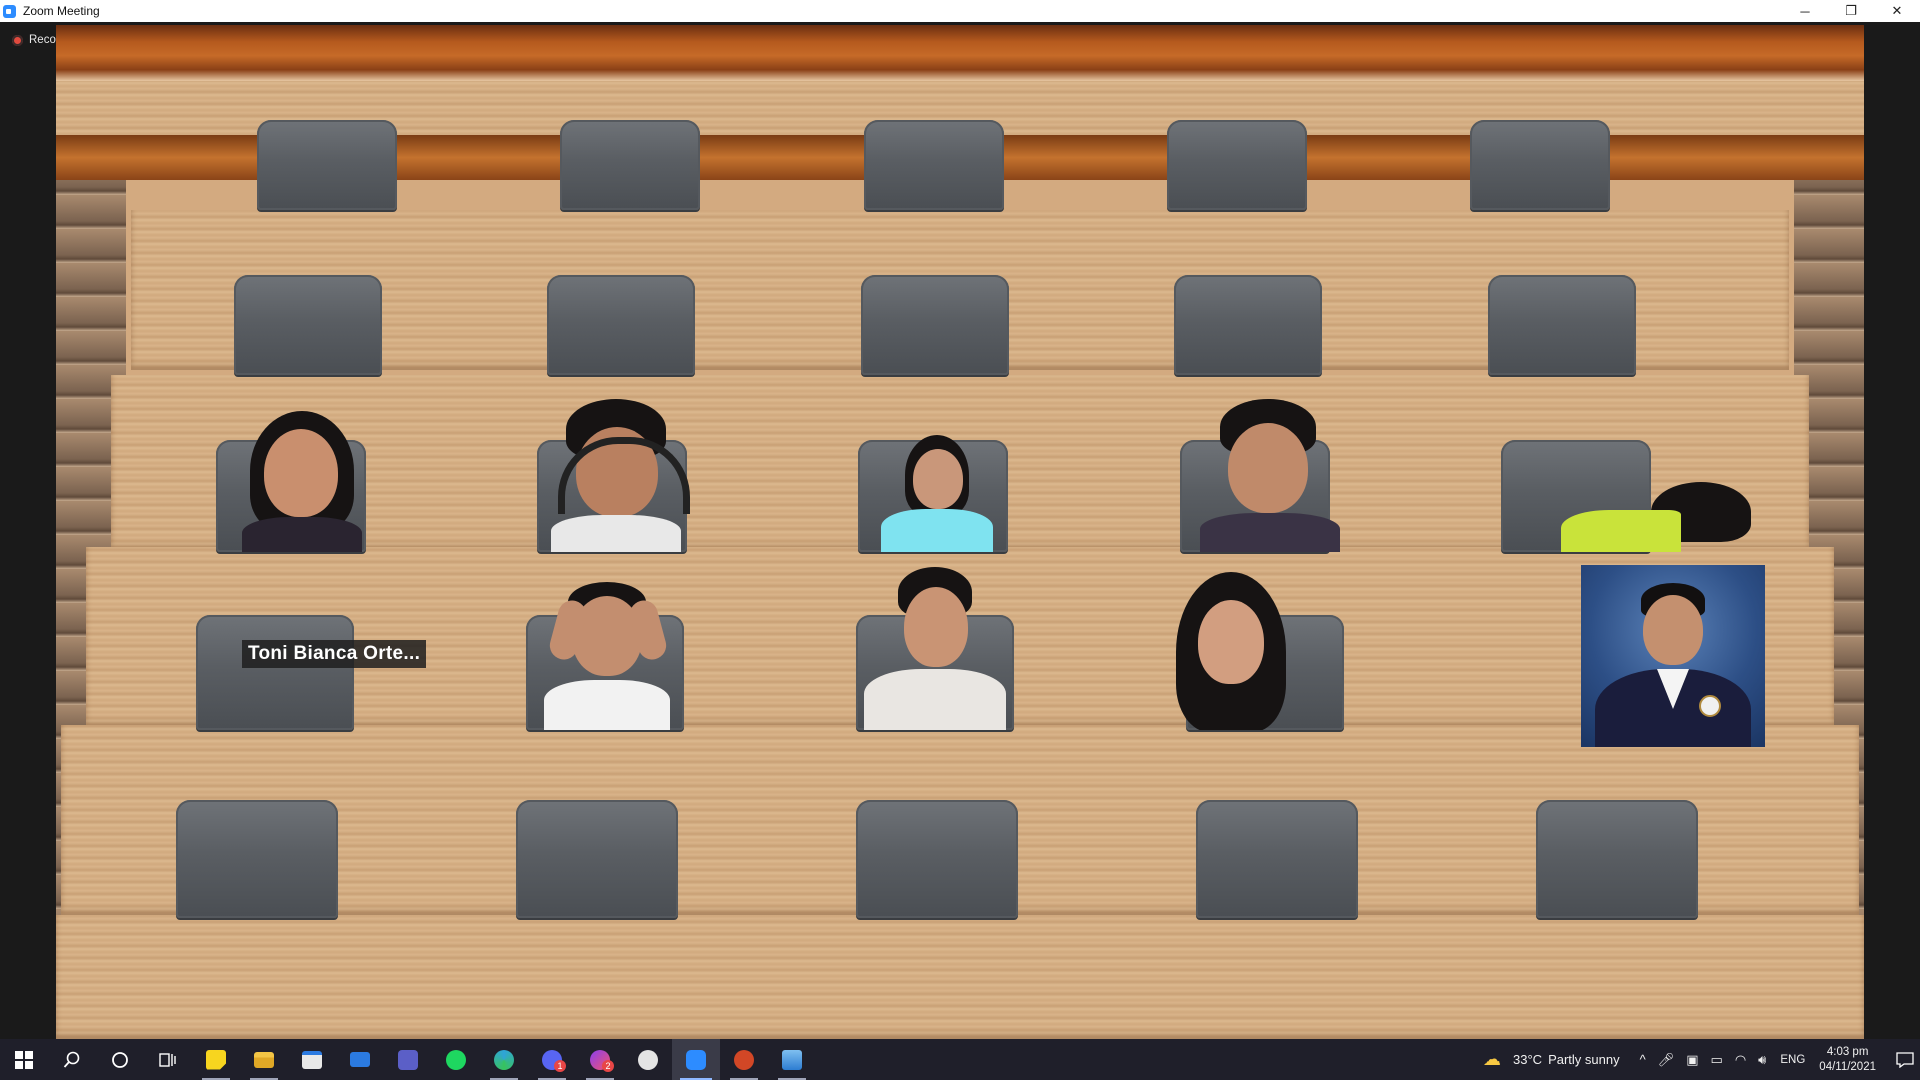 Image resolution: width=1920 pixels, height=1080 pixels. I want to click on taskbar-messenger: 2, so click(600, 1059).